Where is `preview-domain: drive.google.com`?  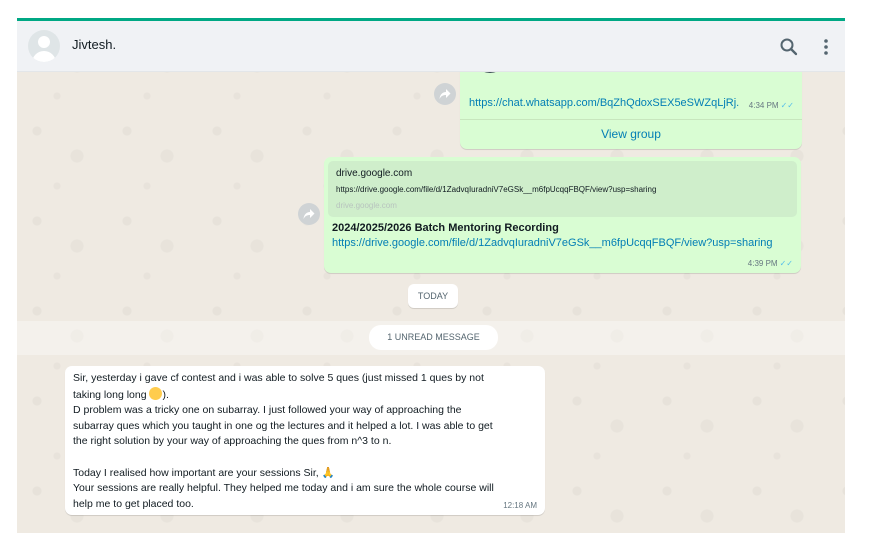 preview-domain: drive.google.com is located at coordinates (374, 173).